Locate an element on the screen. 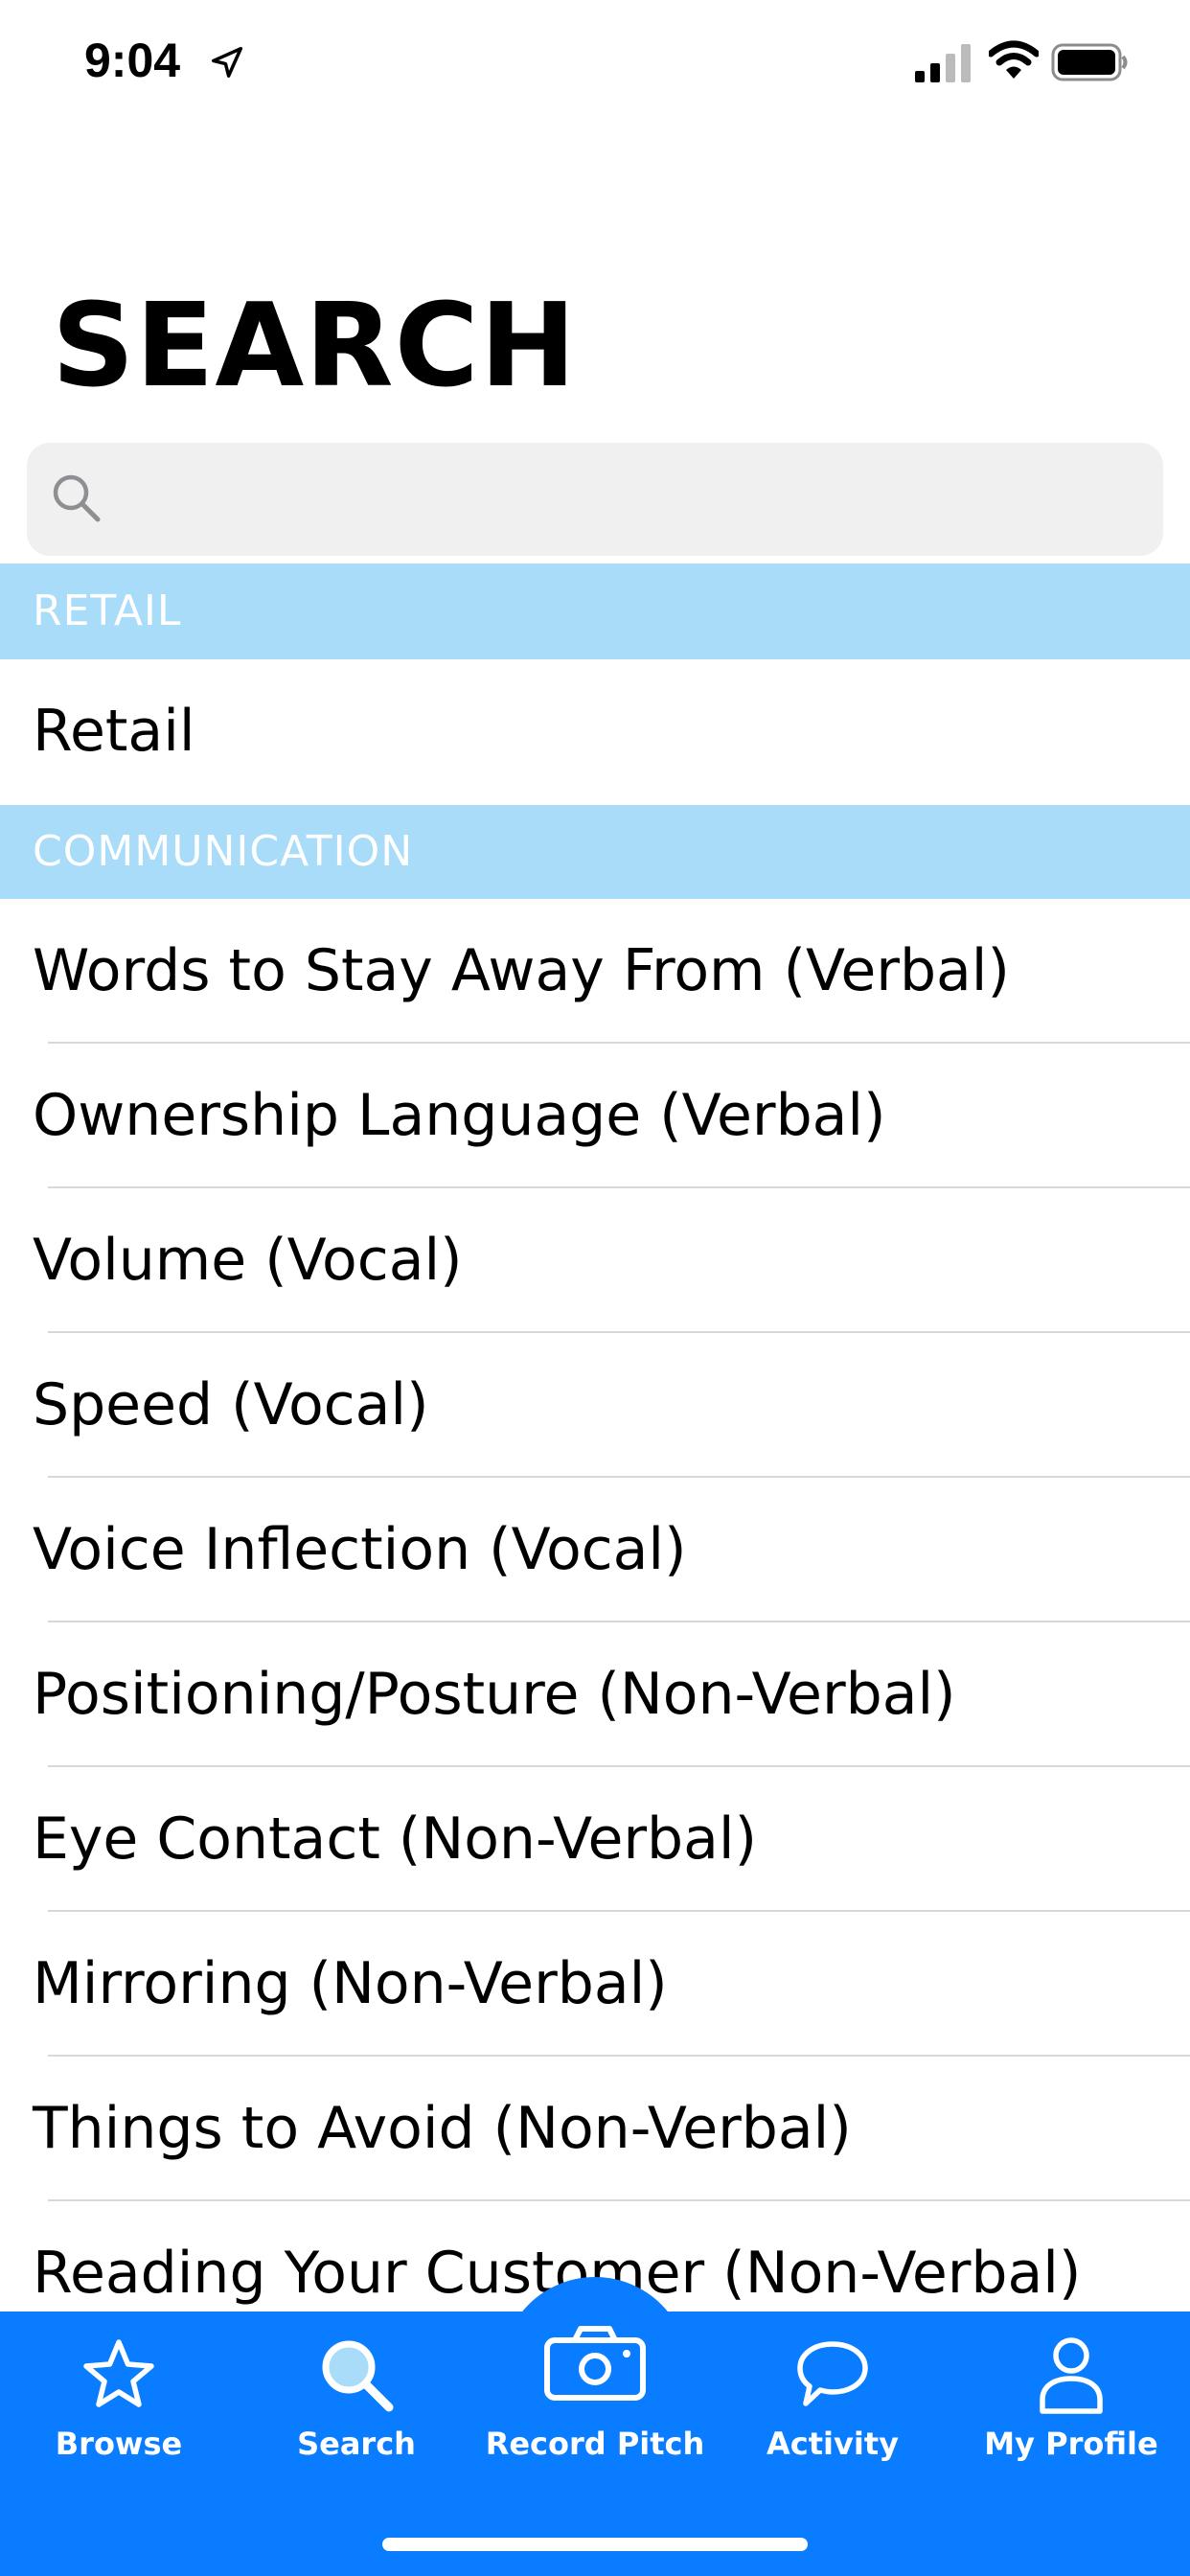  section-header-communication: COMMUNICATION is located at coordinates (595, 852).